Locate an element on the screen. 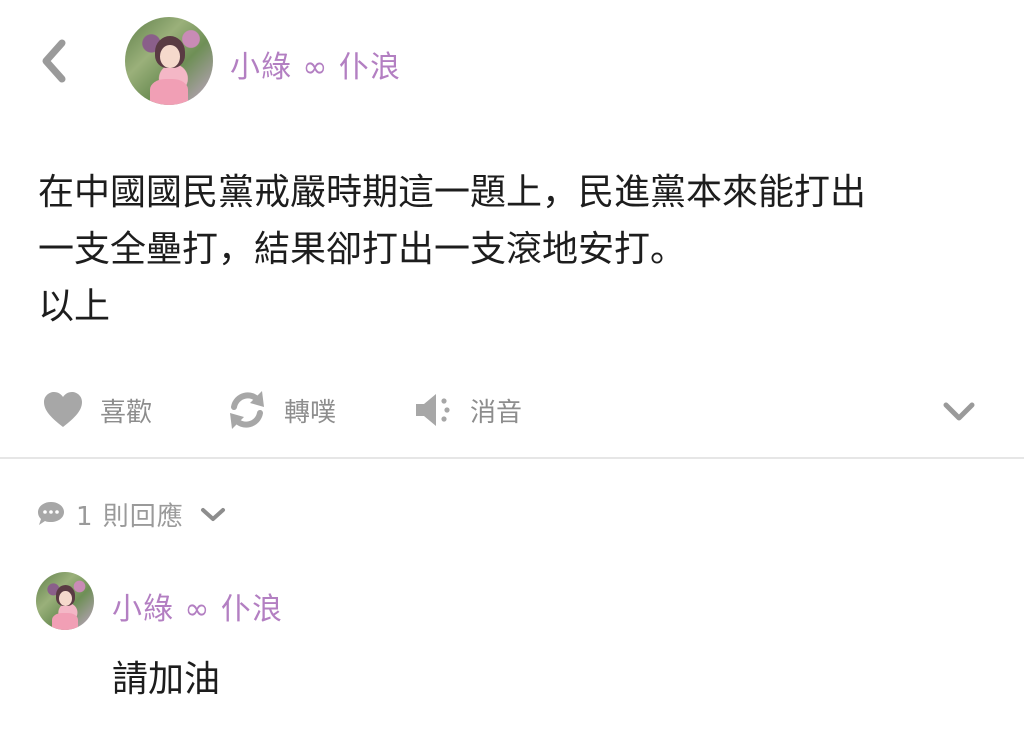 The image size is (1024, 755). reply-author-name: 小綠 ∞ 仆浪 is located at coordinates (197, 606).